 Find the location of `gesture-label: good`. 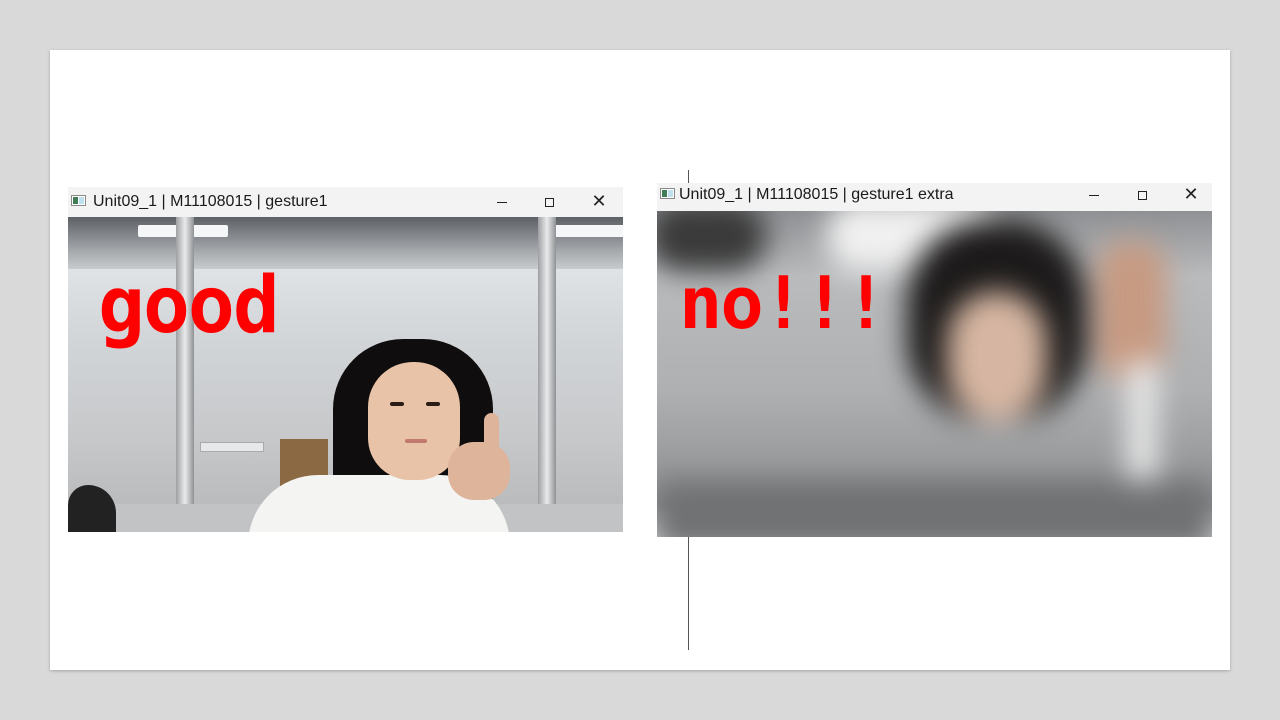

gesture-label: good is located at coordinates (189, 306).